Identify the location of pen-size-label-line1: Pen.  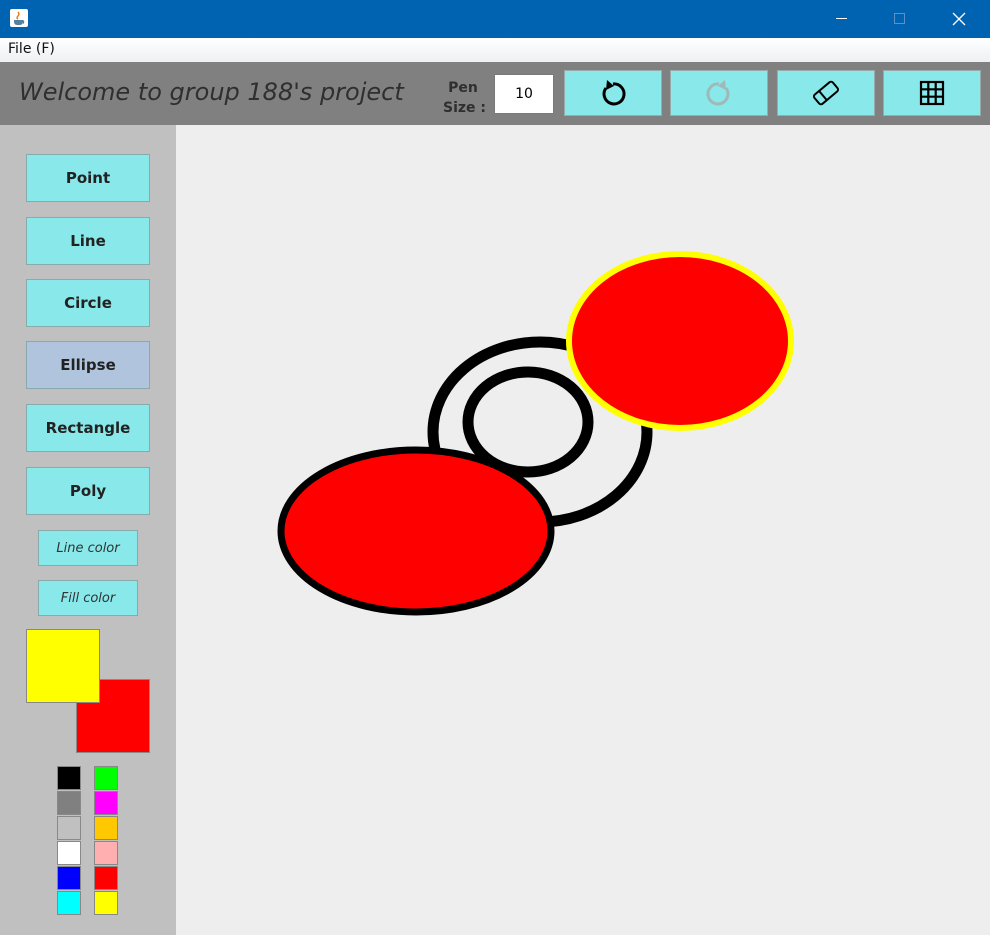
(463, 88).